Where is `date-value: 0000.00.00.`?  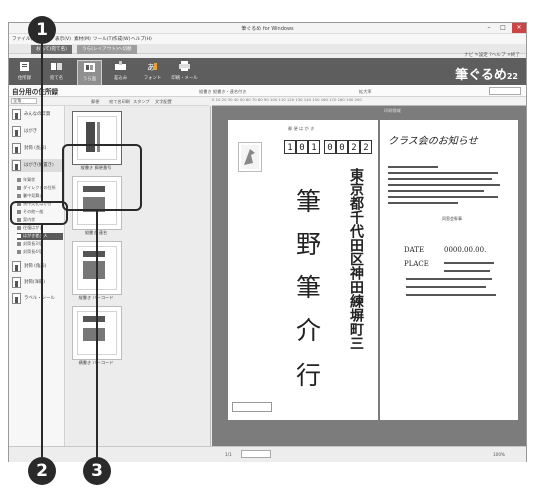 date-value: 0000.00.00. is located at coordinates (465, 250).